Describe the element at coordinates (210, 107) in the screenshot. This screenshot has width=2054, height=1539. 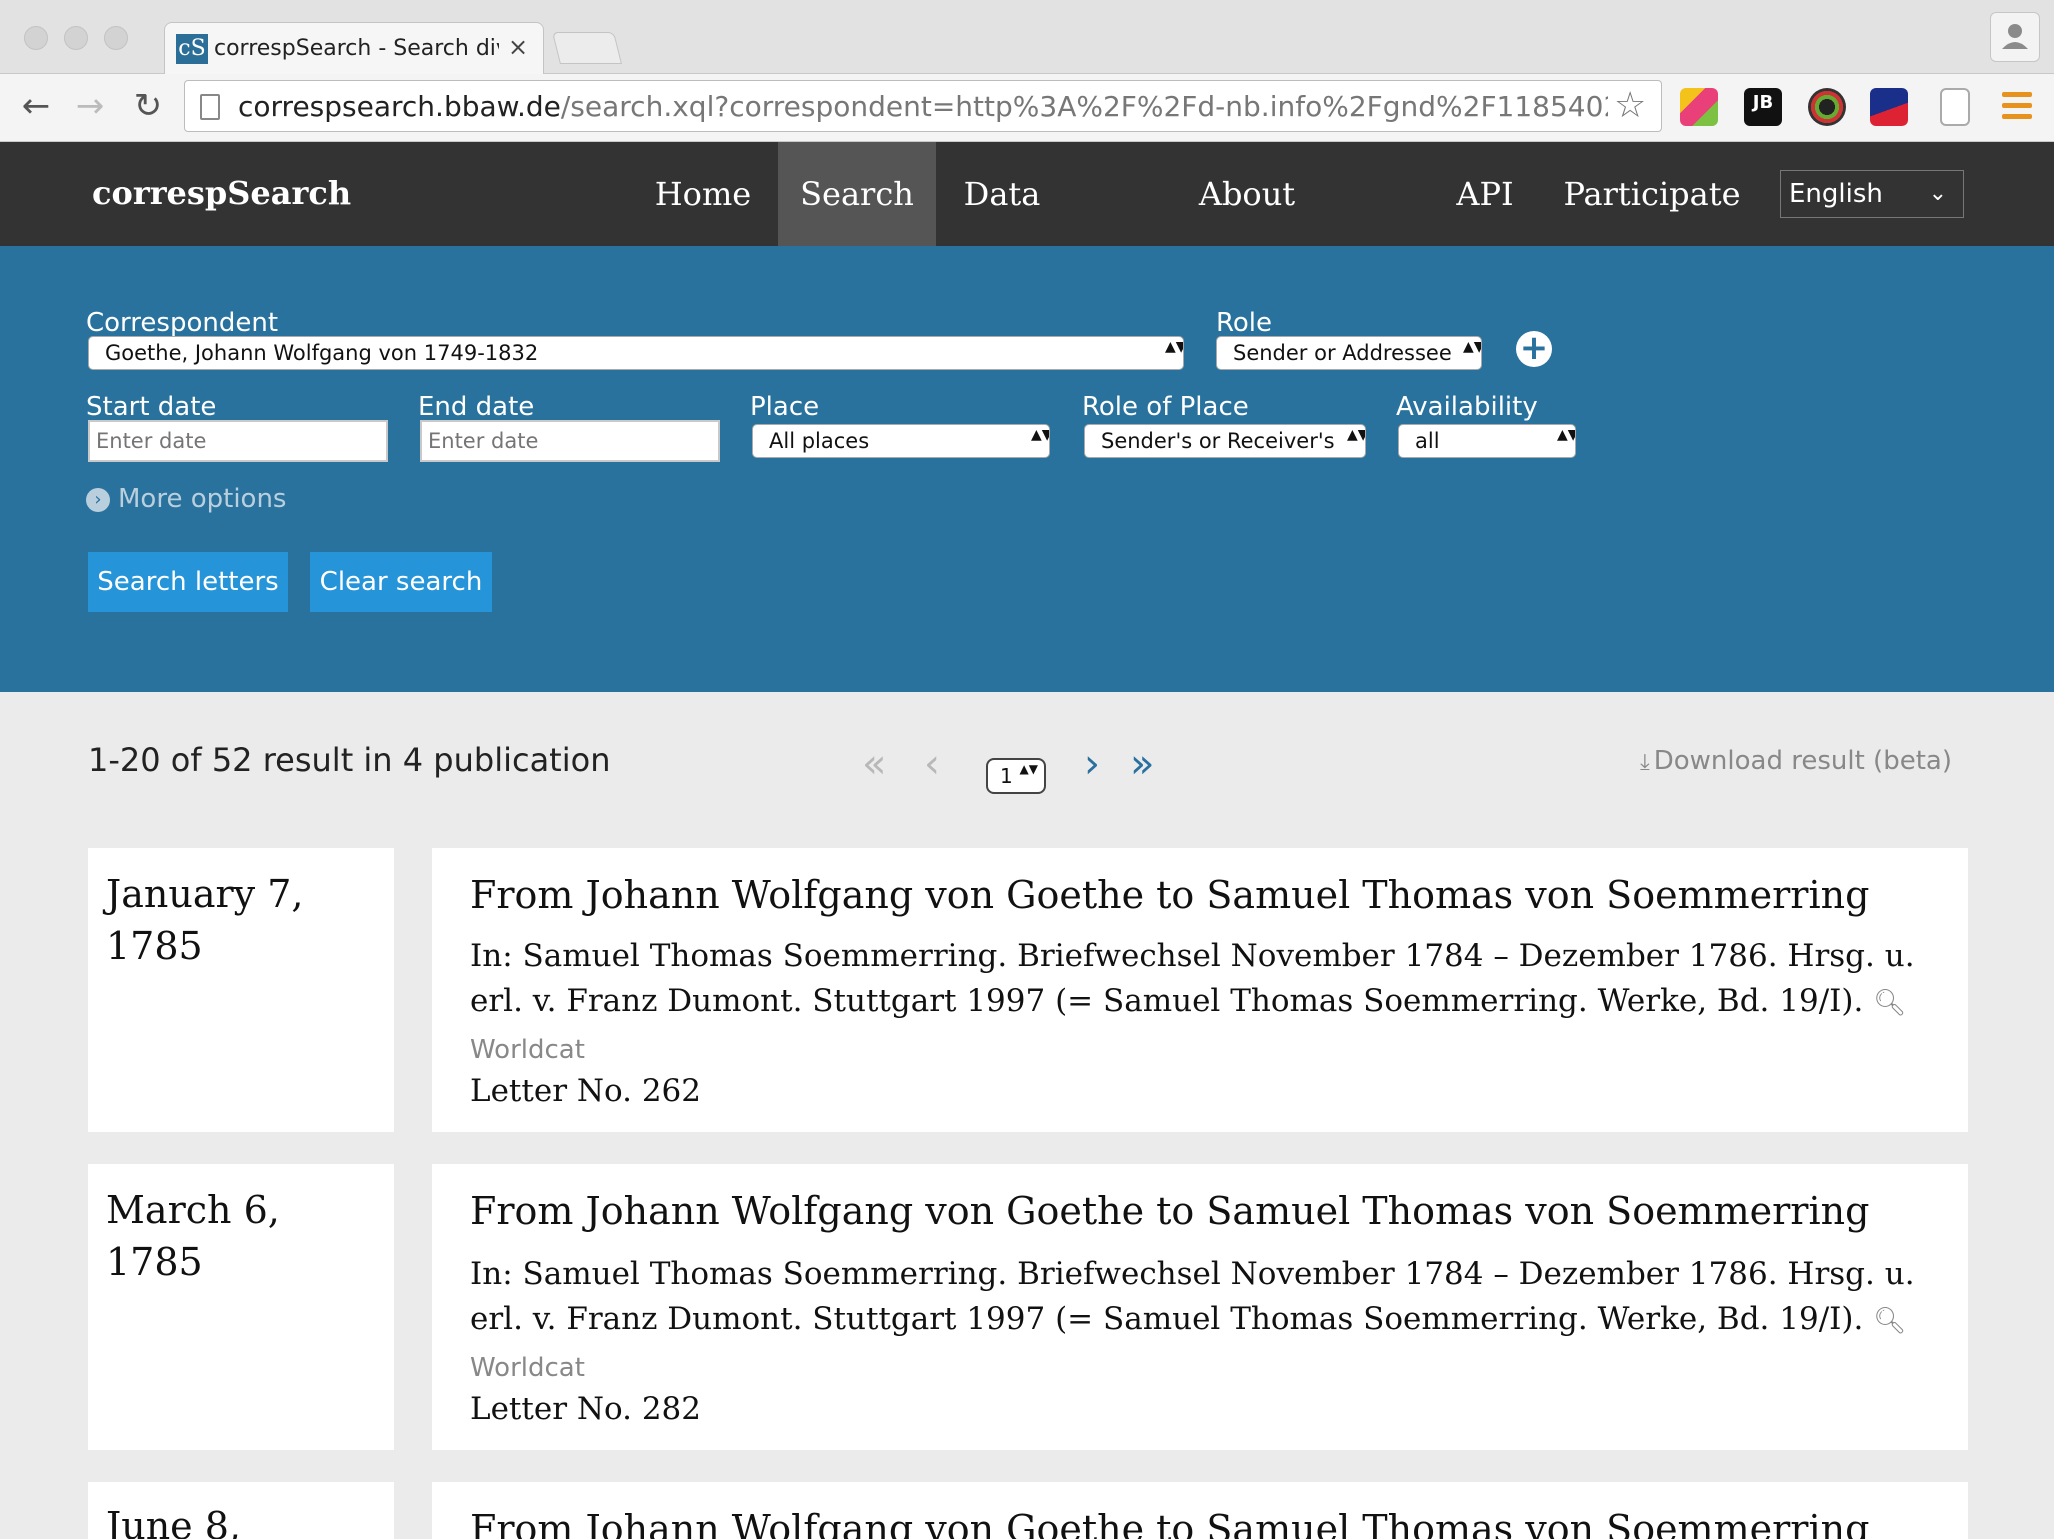
I see `page-icon` at that location.